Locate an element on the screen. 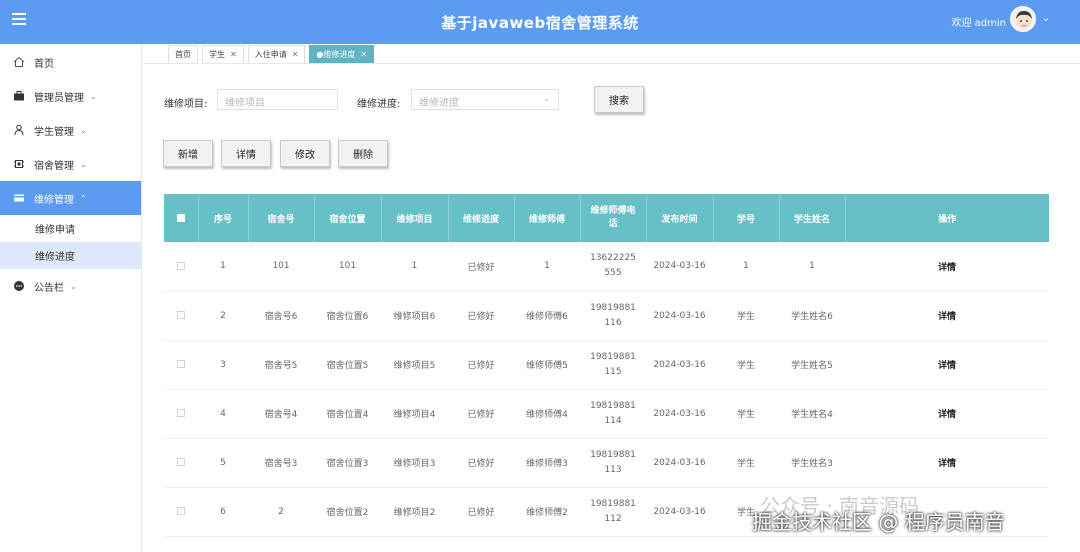 The width and height of the screenshot is (1080, 552). card-icon is located at coordinates (18, 198).